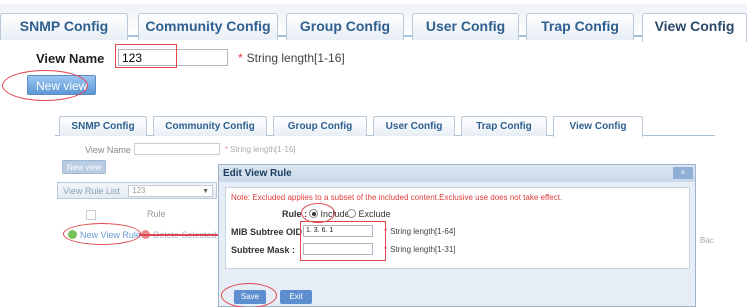  Describe the element at coordinates (70, 58) in the screenshot. I see `view-name-label: View Name` at that location.